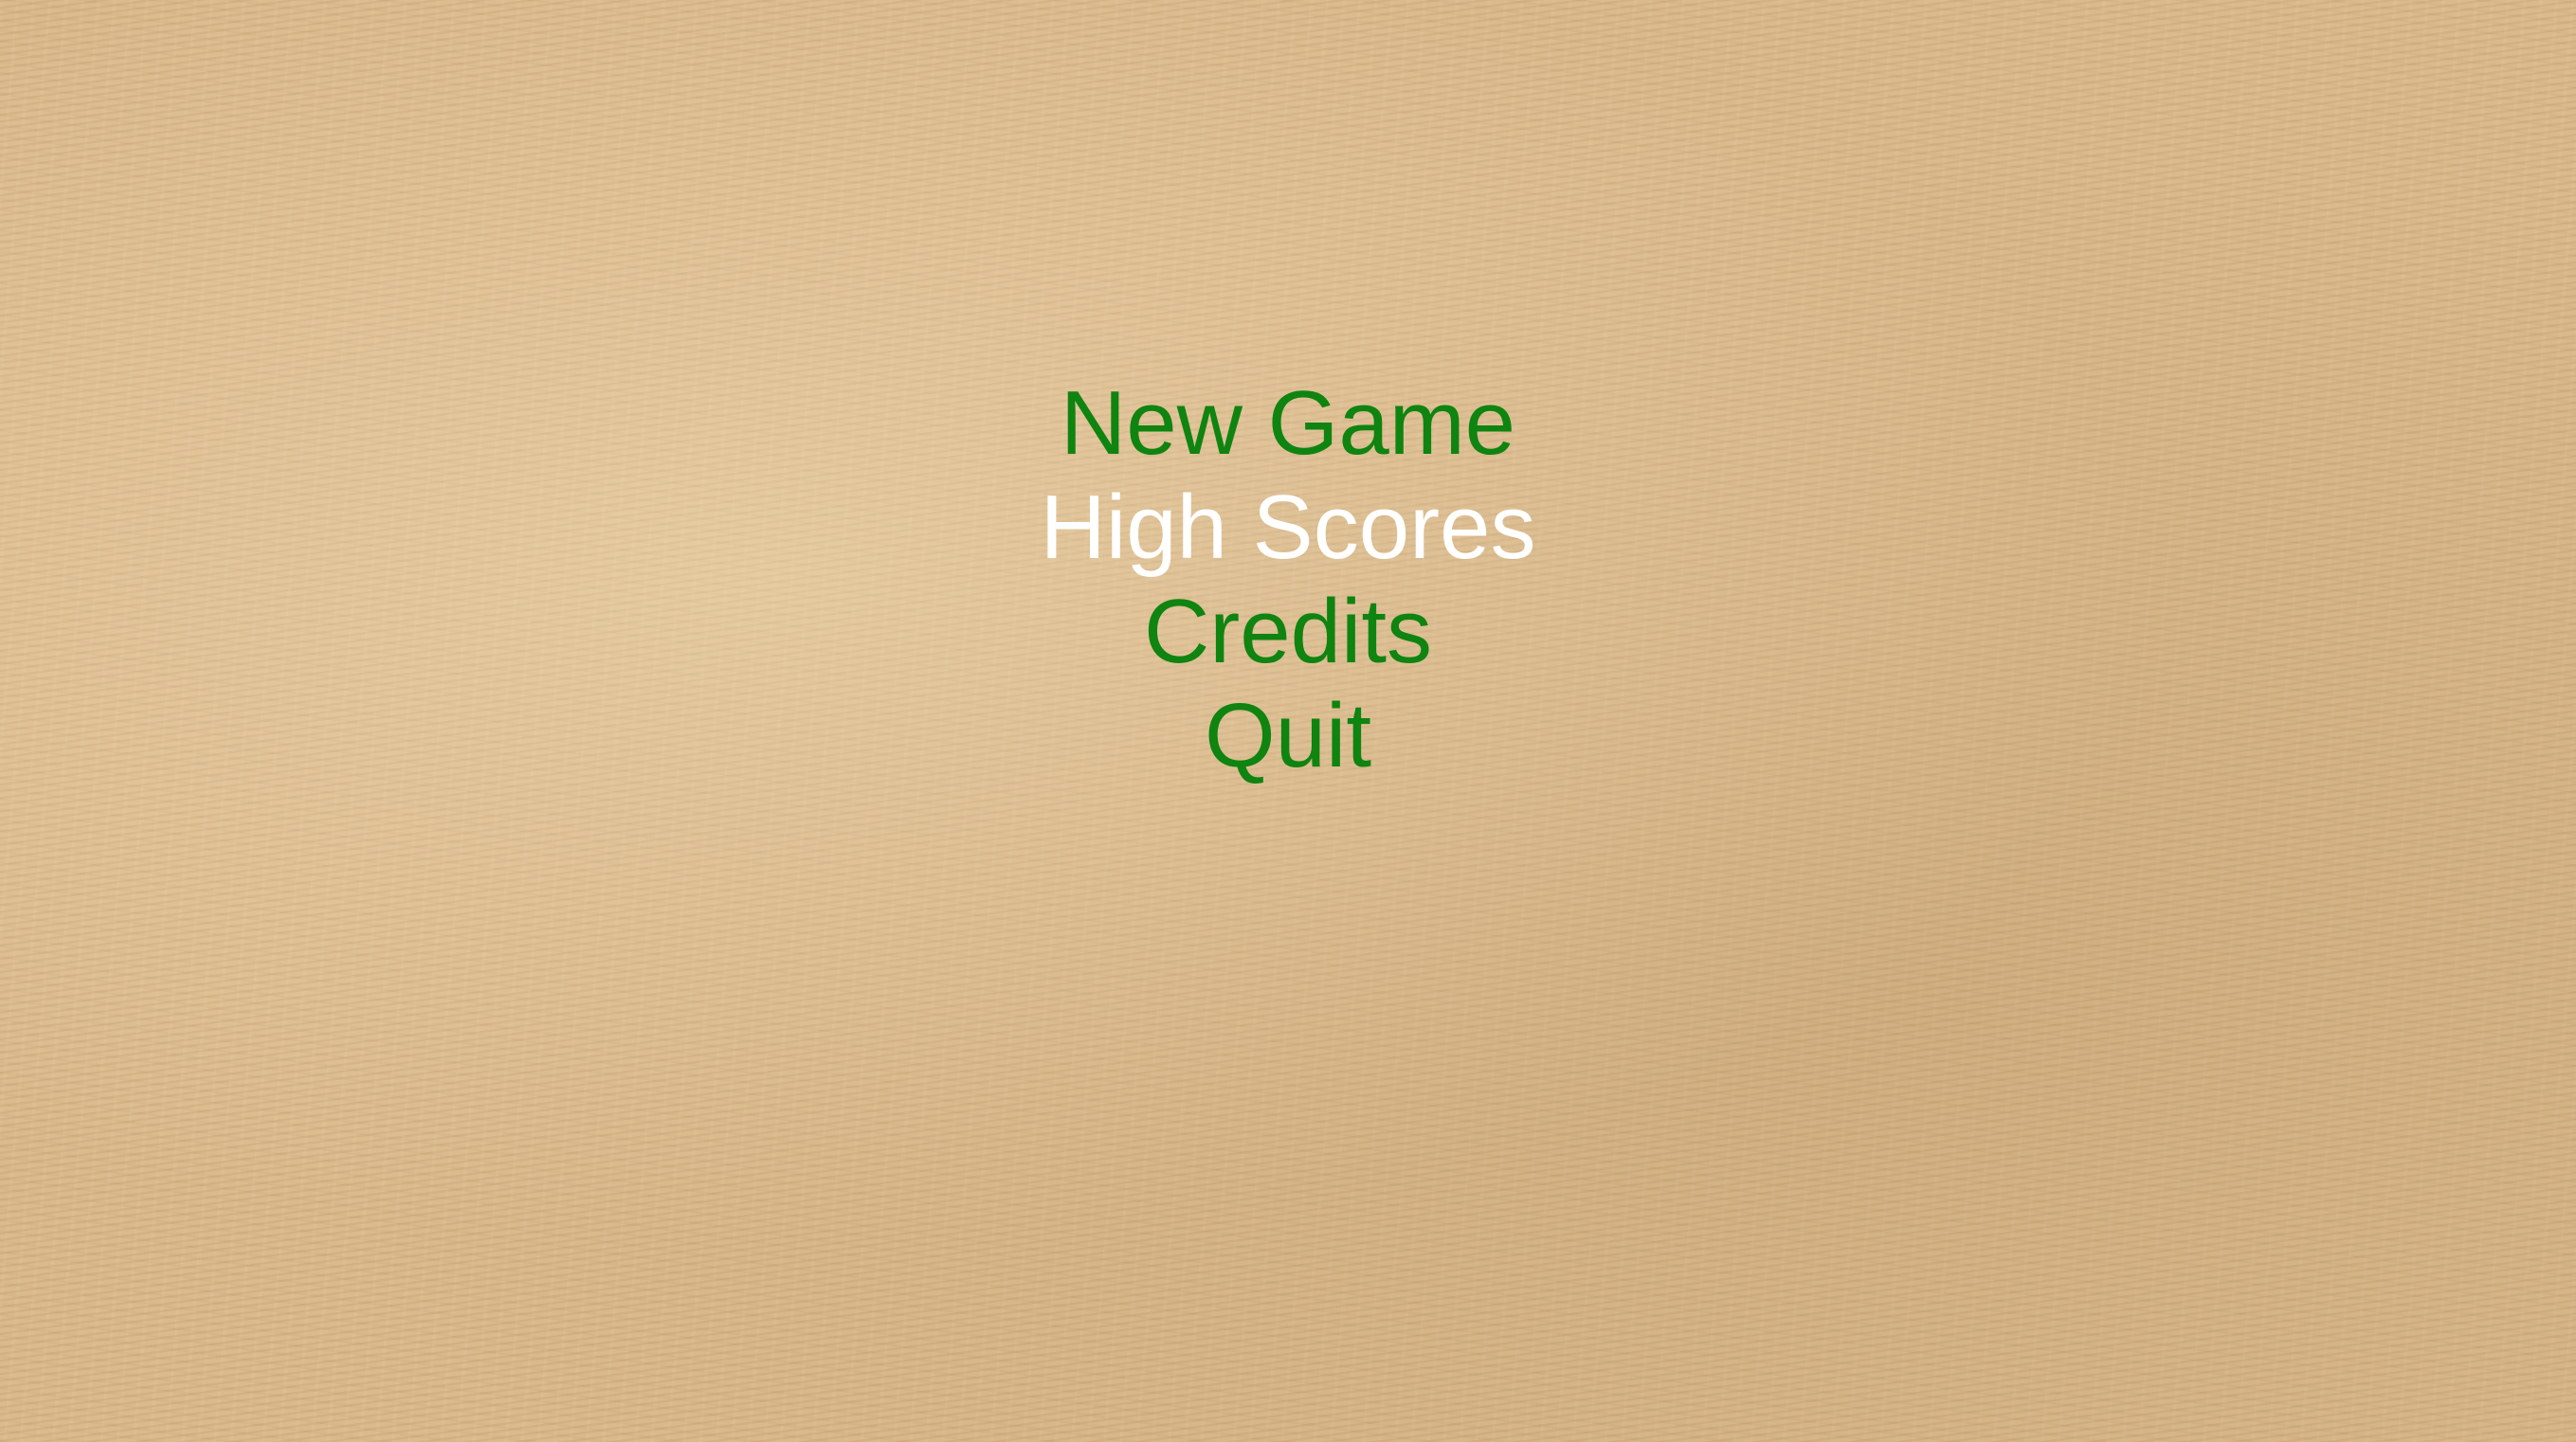 This screenshot has width=2576, height=1442. Describe the element at coordinates (1288, 423) in the screenshot. I see `menu-item-new-game: New Game` at that location.